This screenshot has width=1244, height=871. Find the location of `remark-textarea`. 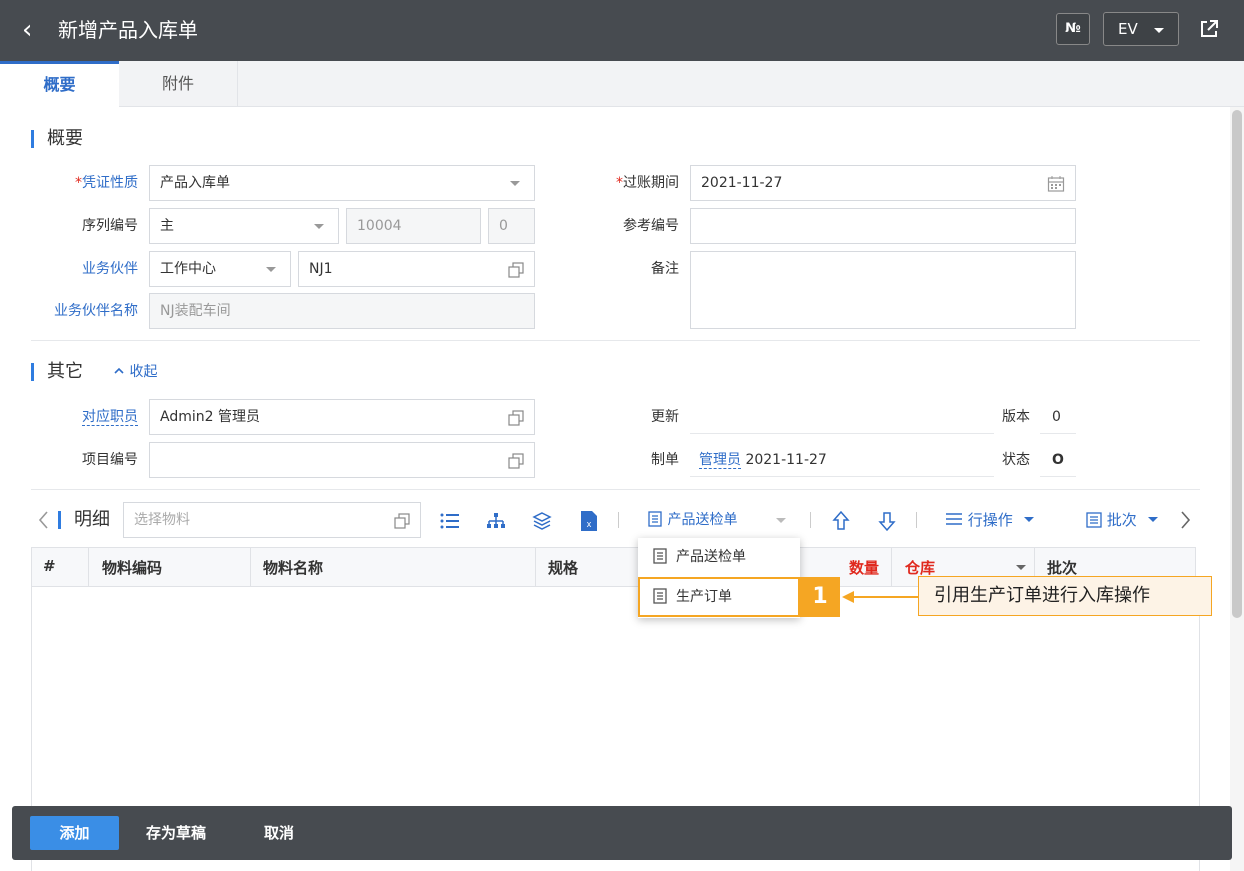

remark-textarea is located at coordinates (883, 290).